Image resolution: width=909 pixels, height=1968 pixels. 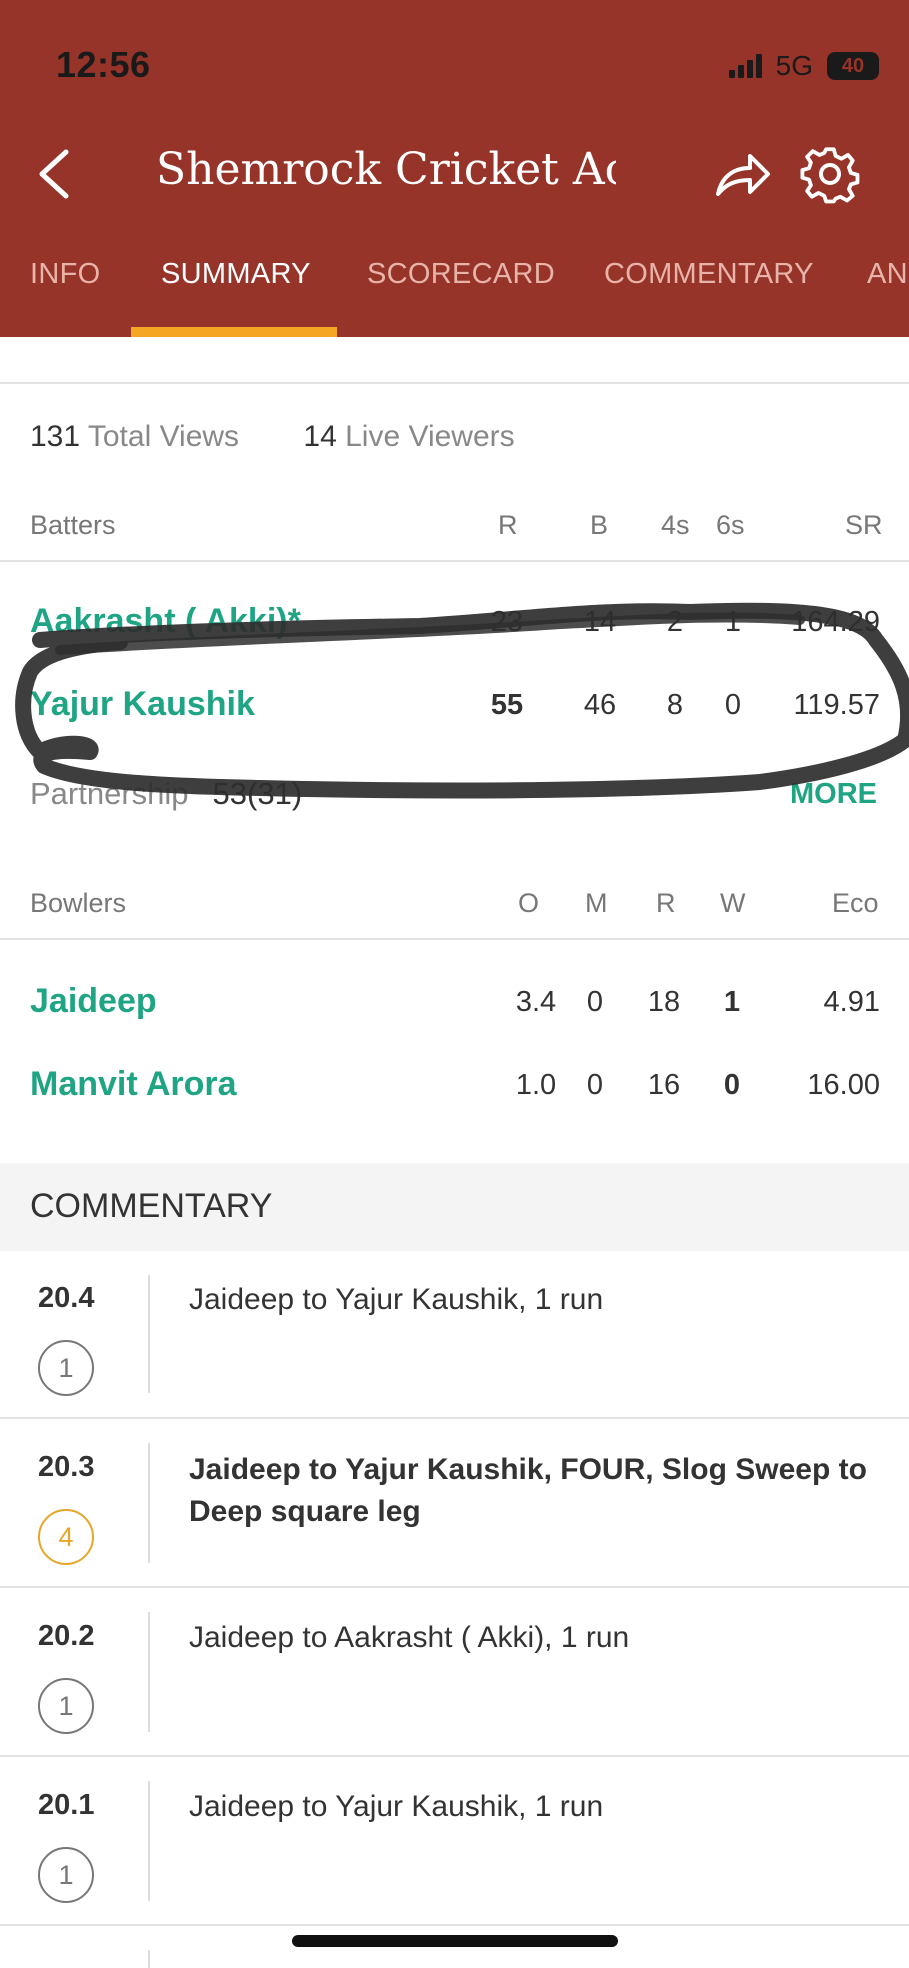 I want to click on over-number: 20.3, so click(x=66, y=1467).